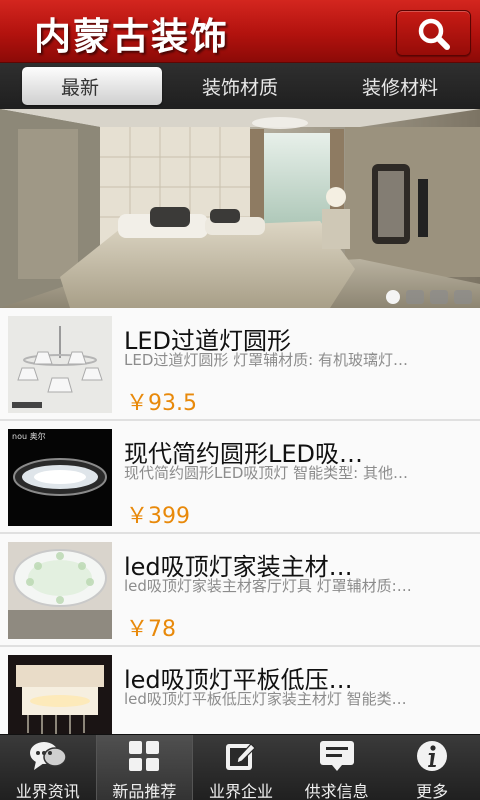 This screenshot has width=480, height=800. I want to click on bottom-navigation: 业界资讯 新品推荐 业界企业 供求信息 更多, so click(240, 767).